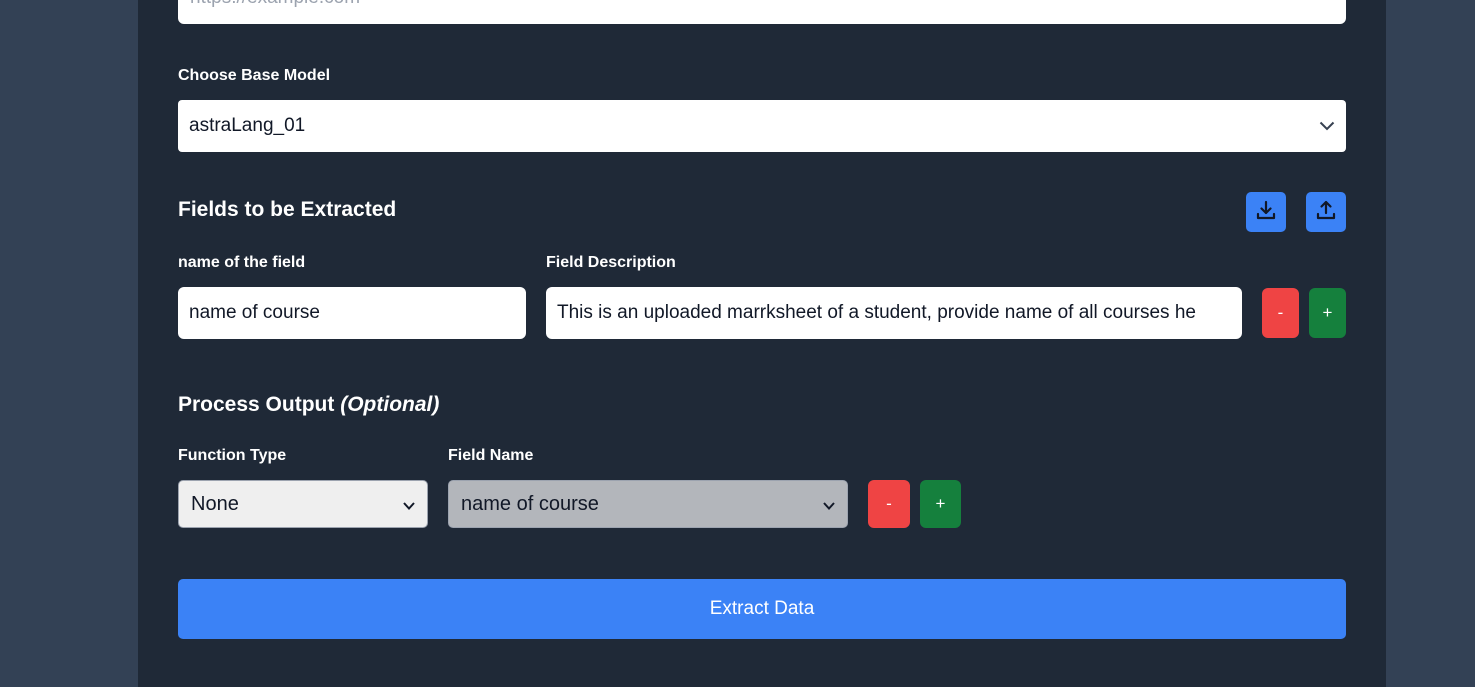 Image resolution: width=1475 pixels, height=687 pixels. Describe the element at coordinates (762, 12) in the screenshot. I see `url-input` at that location.